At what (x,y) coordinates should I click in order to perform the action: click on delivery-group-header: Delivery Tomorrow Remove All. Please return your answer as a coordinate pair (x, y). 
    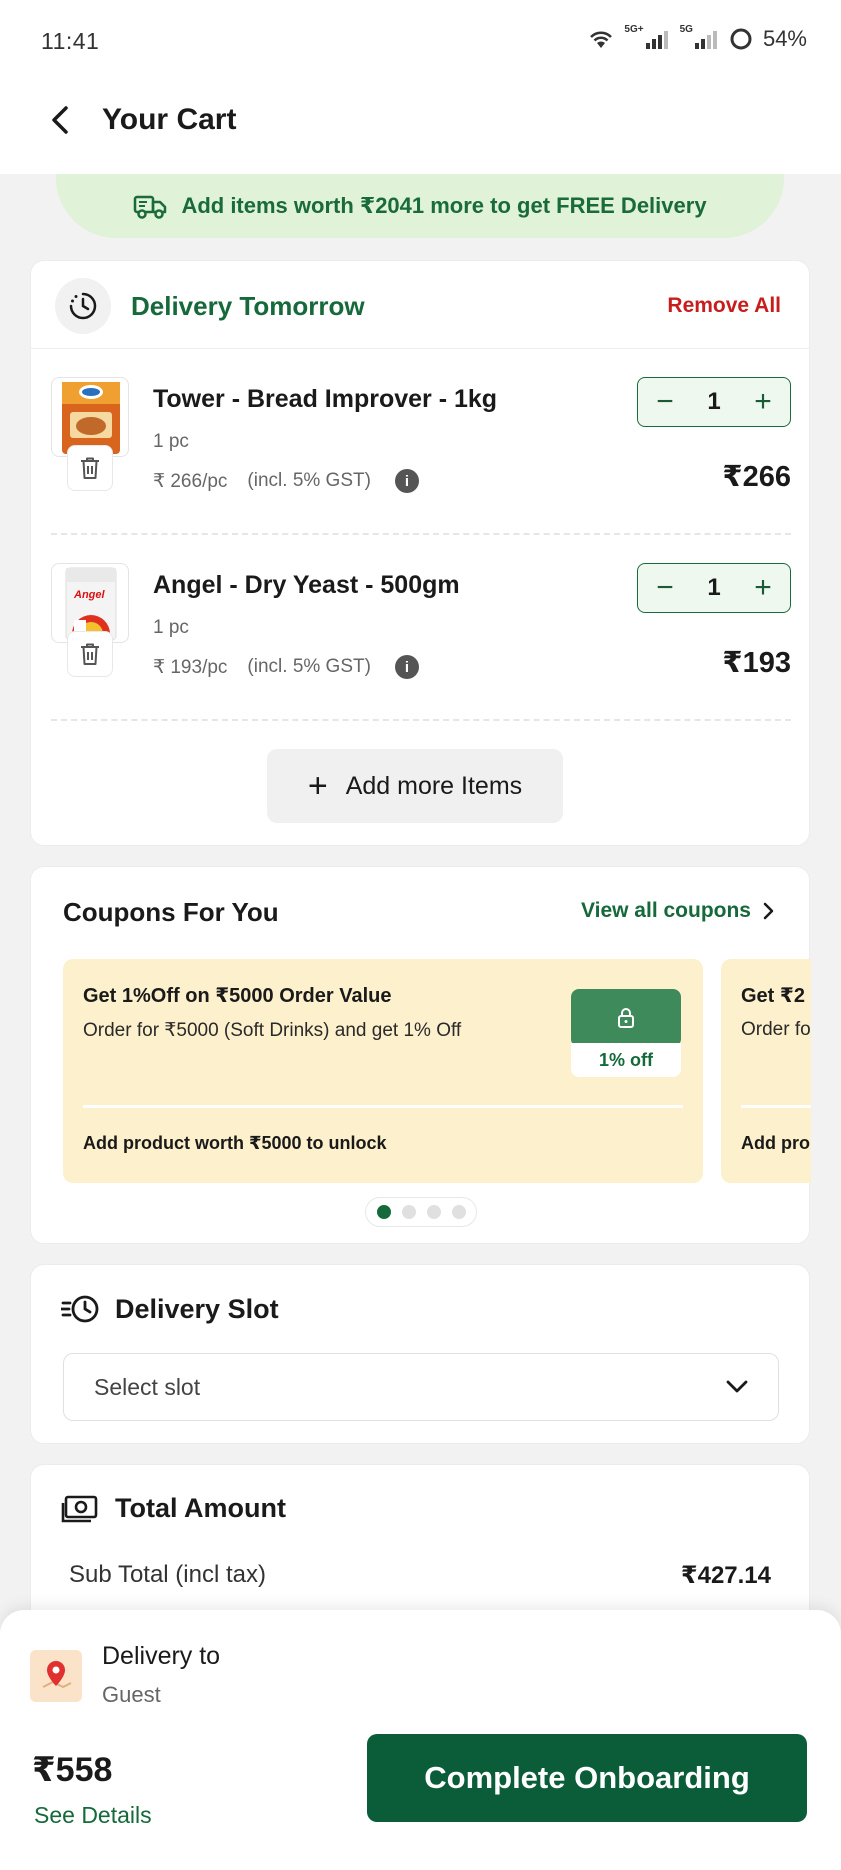
    Looking at the image, I should click on (420, 305).